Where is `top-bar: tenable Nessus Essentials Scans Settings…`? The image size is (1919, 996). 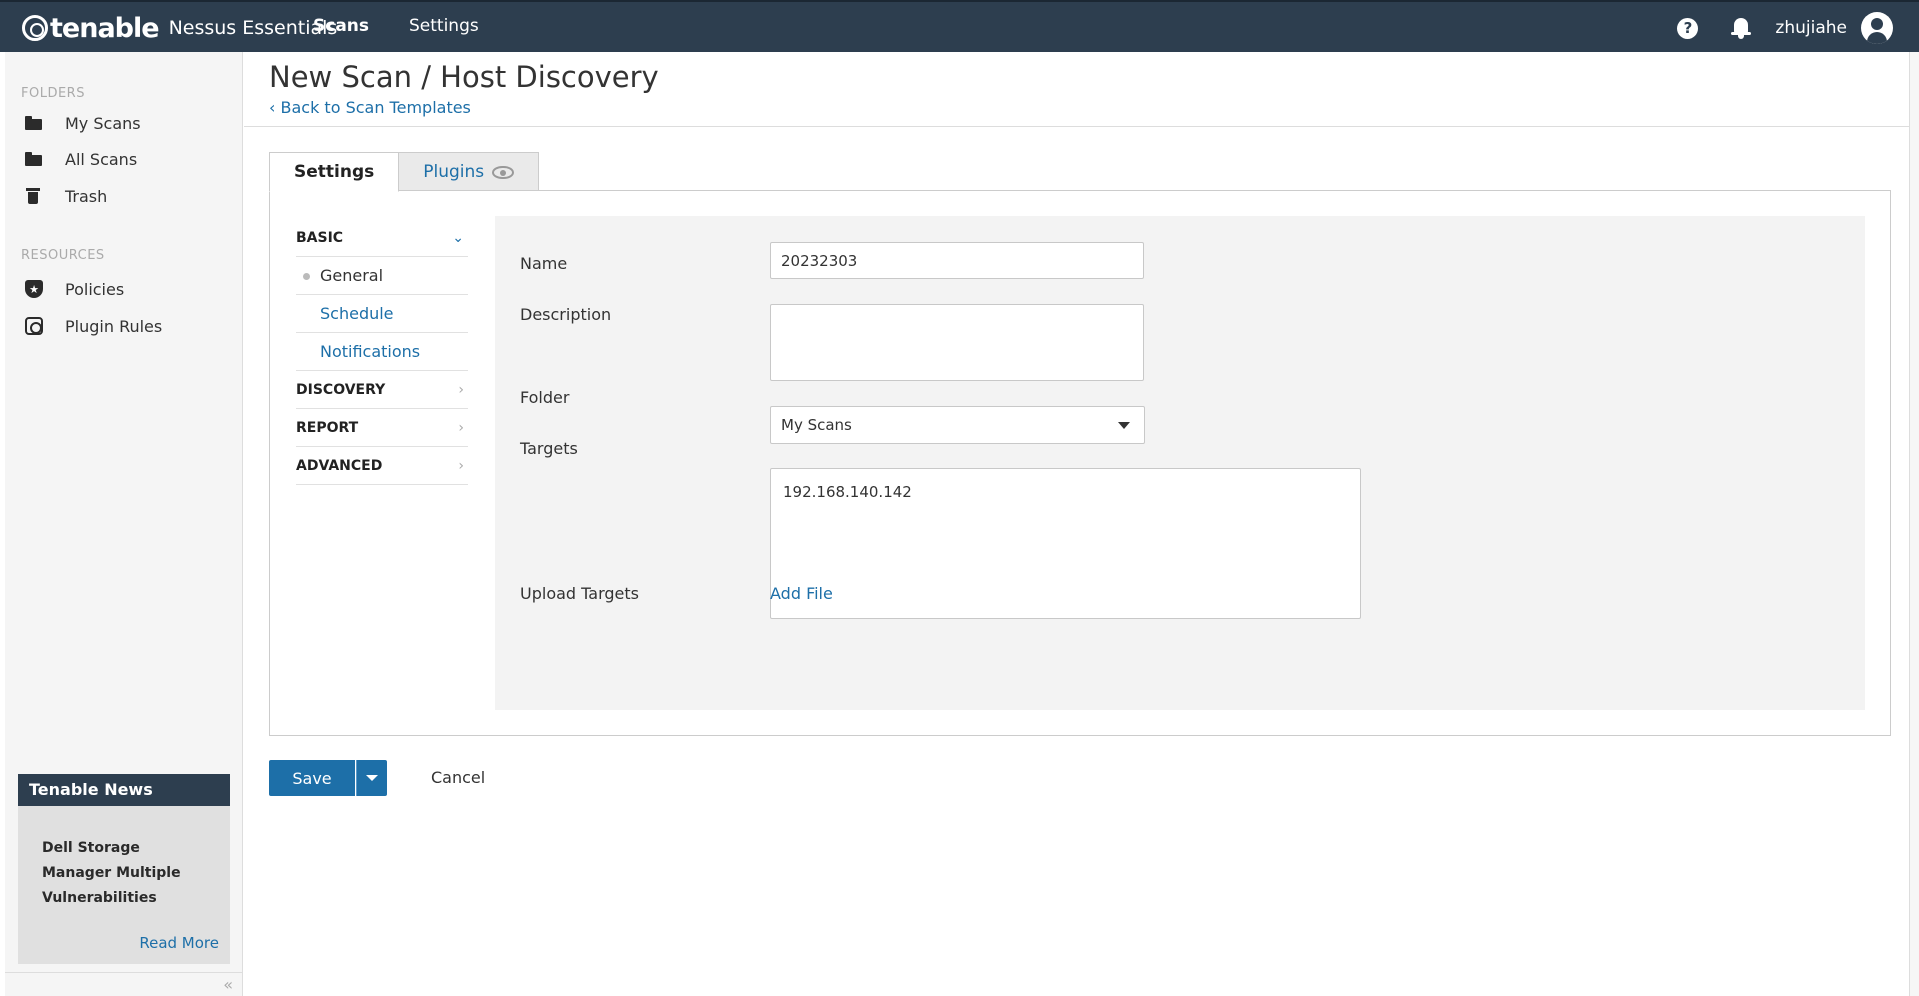 top-bar: tenable Nessus Essentials Scans Settings… is located at coordinates (959, 26).